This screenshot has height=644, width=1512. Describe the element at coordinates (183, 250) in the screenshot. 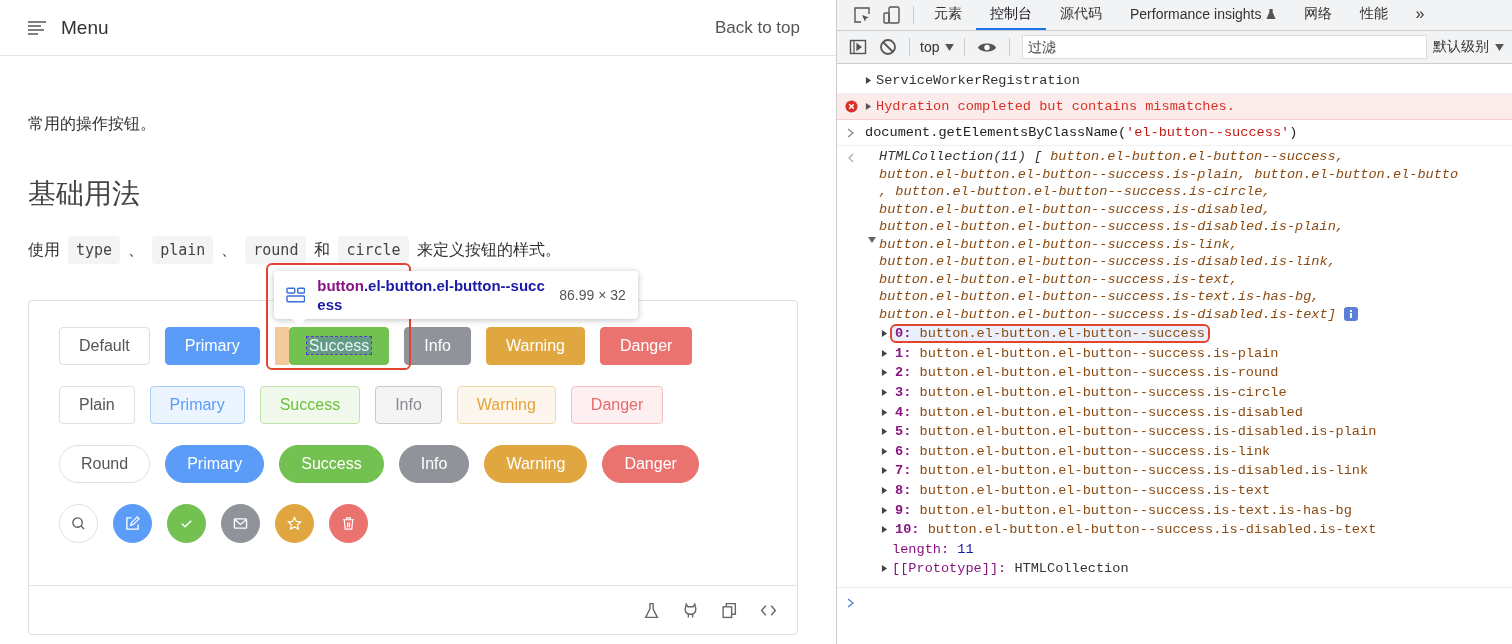

I see `inline-code: plain` at that location.